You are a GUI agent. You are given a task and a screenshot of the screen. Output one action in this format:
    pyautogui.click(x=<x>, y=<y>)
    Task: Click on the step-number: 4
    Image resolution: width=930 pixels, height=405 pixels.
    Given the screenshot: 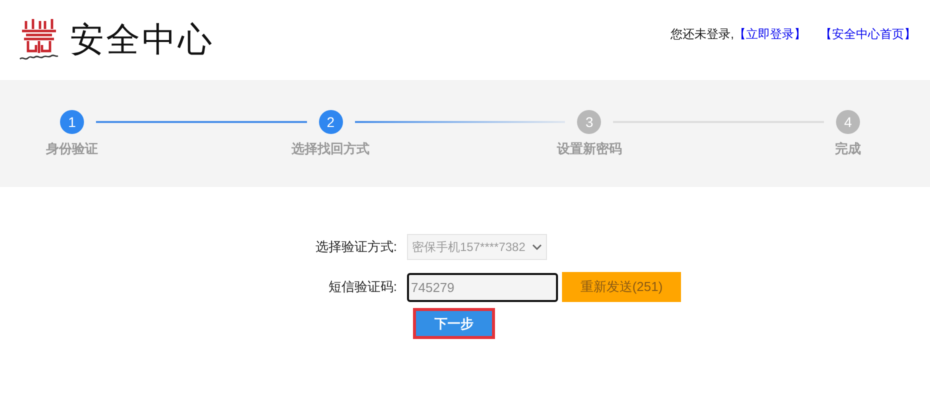 What is the action you would take?
    pyautogui.click(x=848, y=122)
    